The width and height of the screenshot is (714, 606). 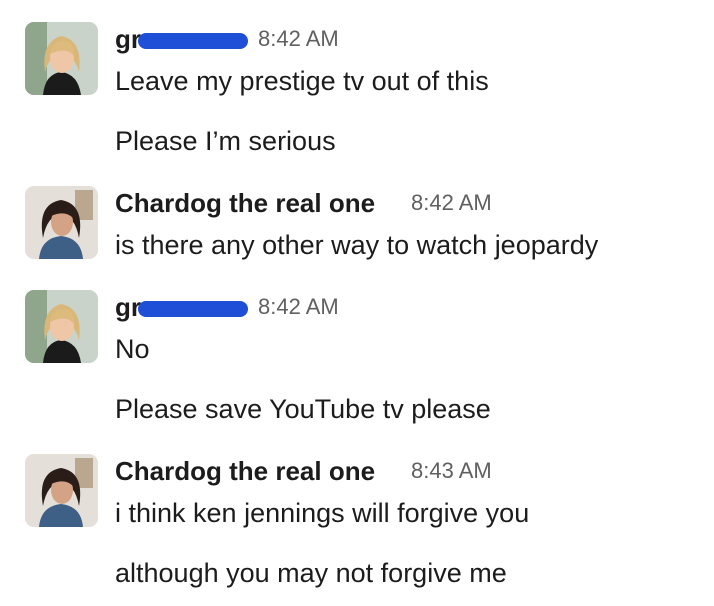 What do you see at coordinates (357, 245) in the screenshot?
I see `message-text: is there any other way to watch jeopardy` at bounding box center [357, 245].